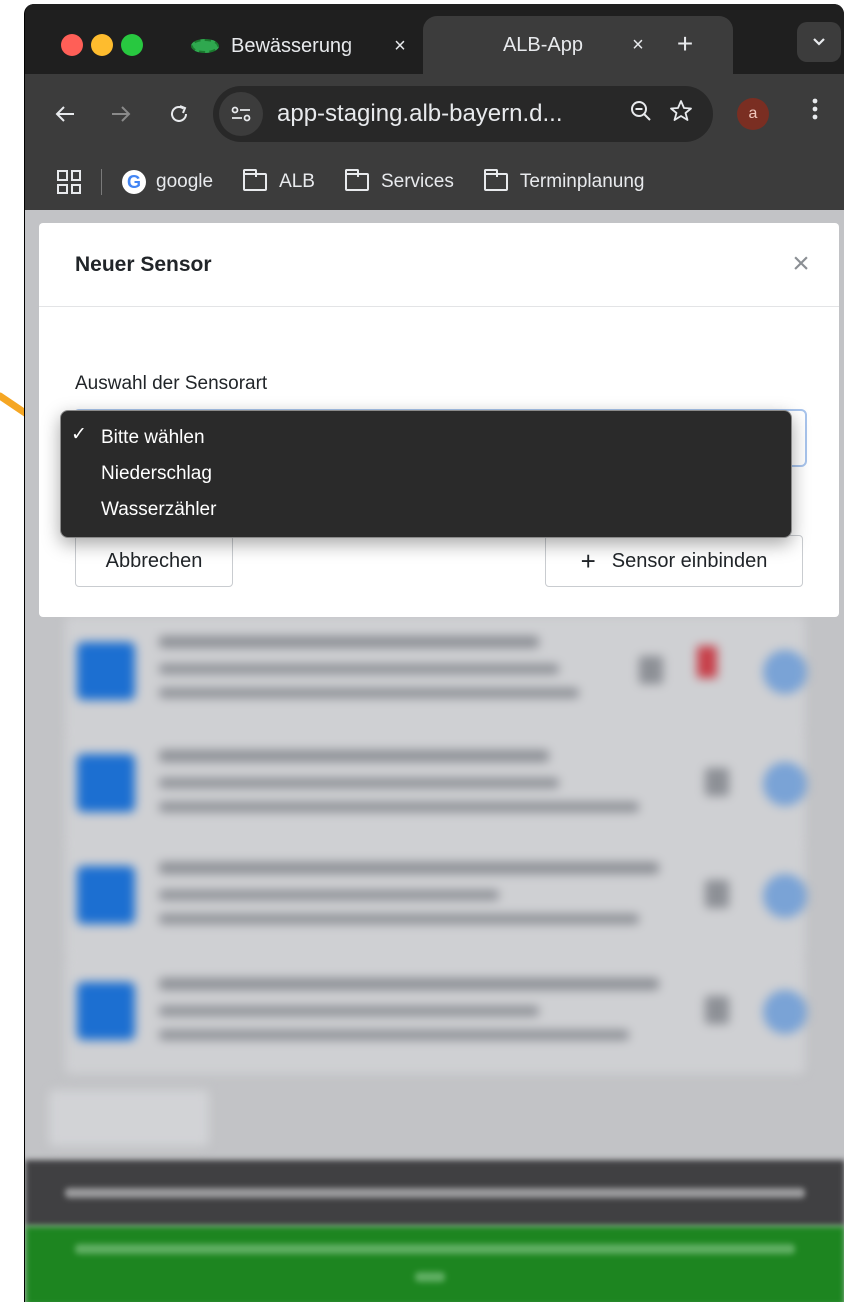 This screenshot has width=844, height=1302. I want to click on reload-icon, so click(179, 113).